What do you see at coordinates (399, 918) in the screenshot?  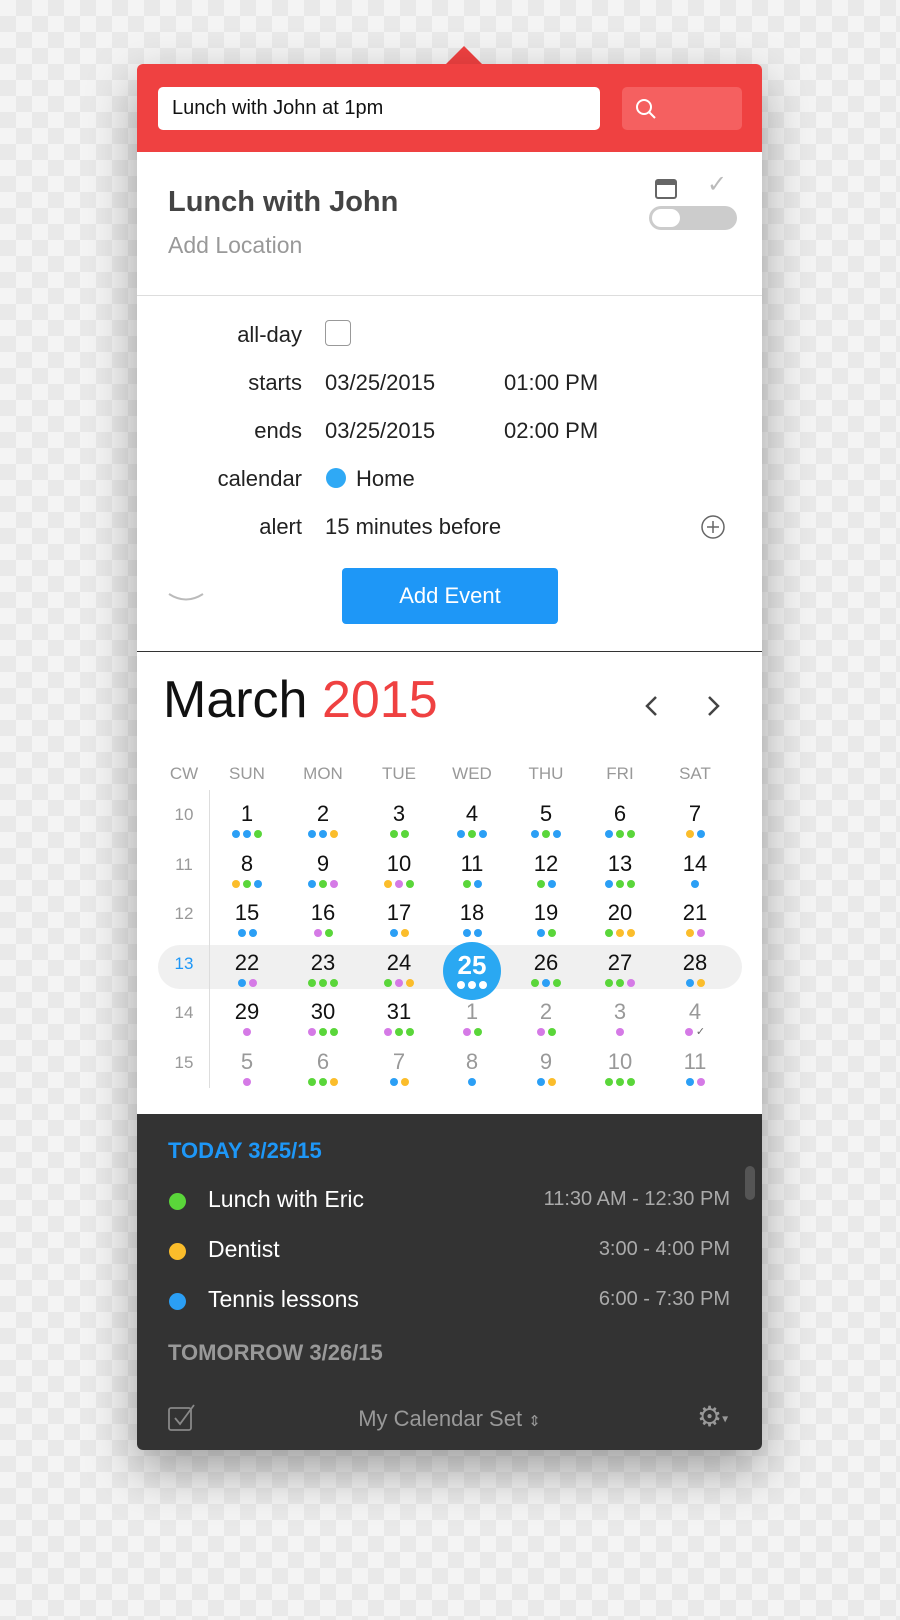 I see `calendar-day: 17` at bounding box center [399, 918].